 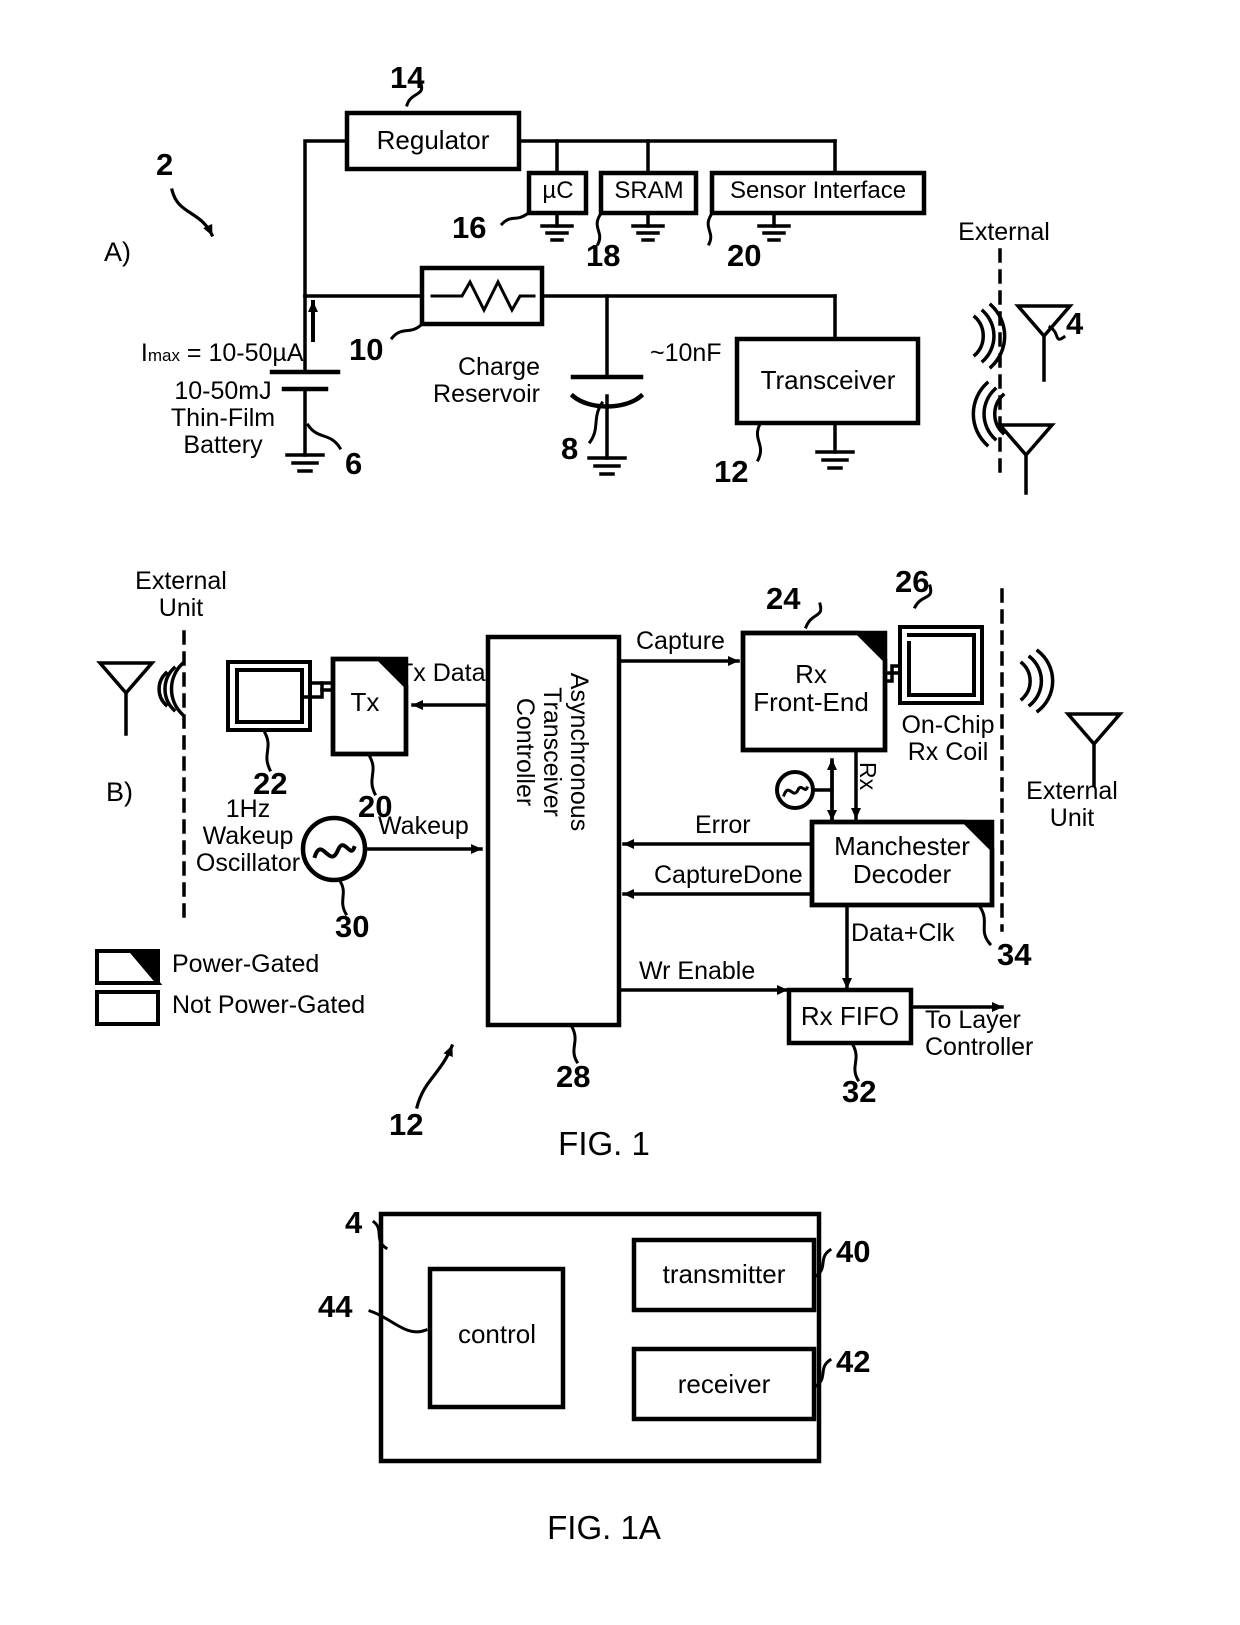 What do you see at coordinates (1072, 804) in the screenshot?
I see `external-unit-right-label: External Unit` at bounding box center [1072, 804].